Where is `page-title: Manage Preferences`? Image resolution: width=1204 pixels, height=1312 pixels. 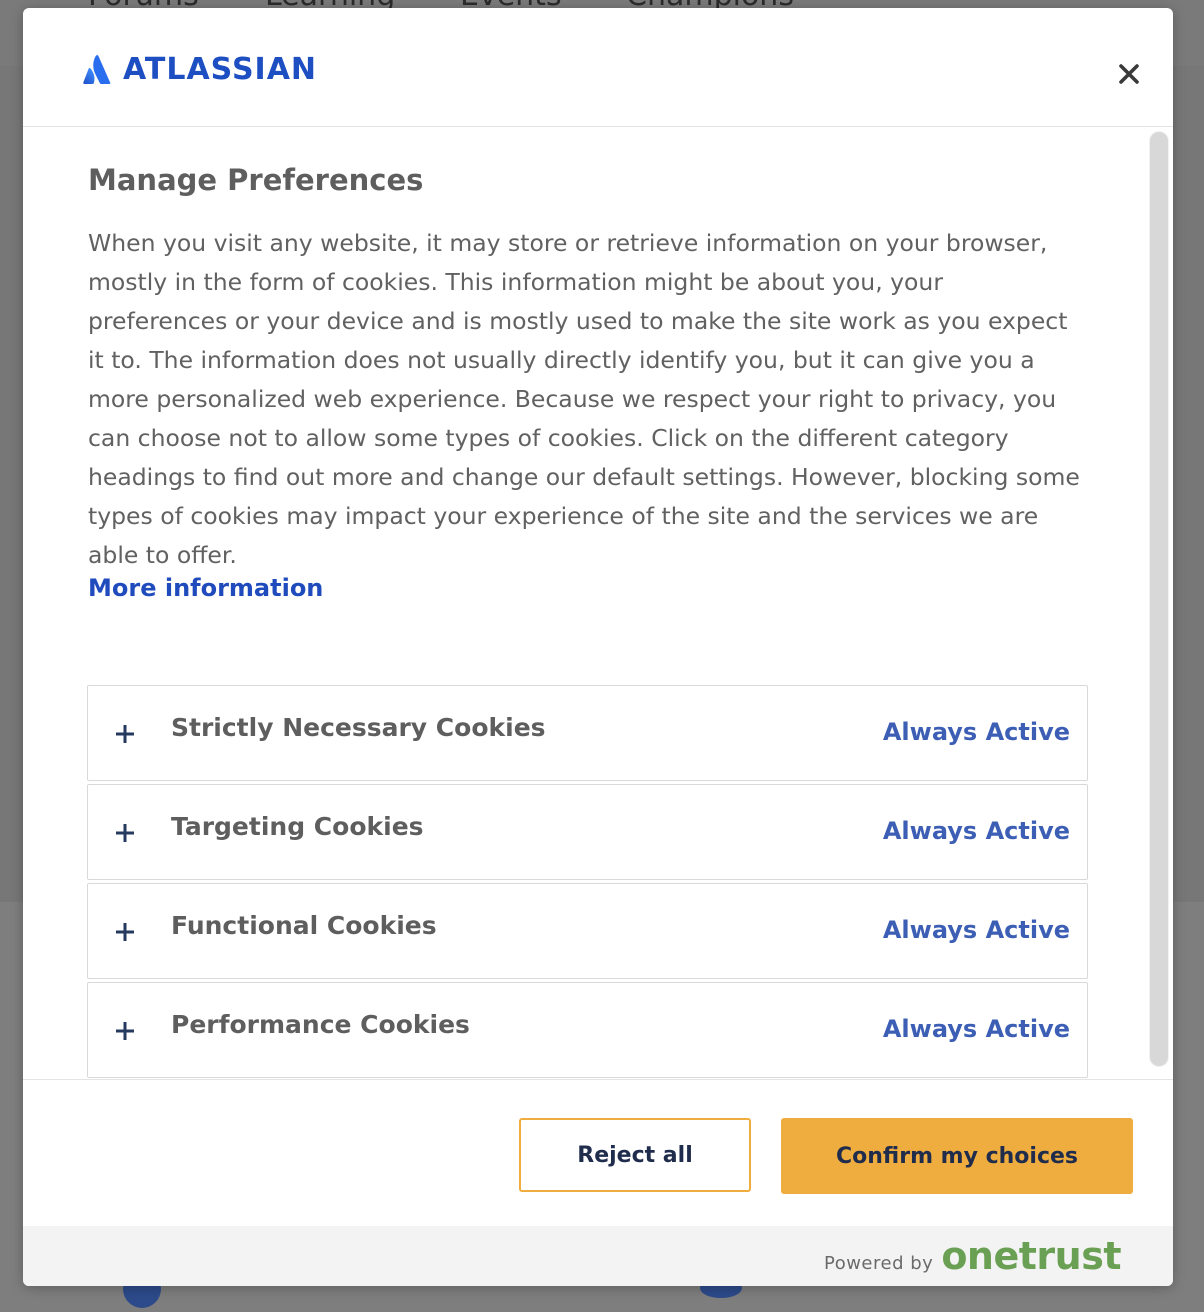
page-title: Manage Preferences is located at coordinates (256, 180).